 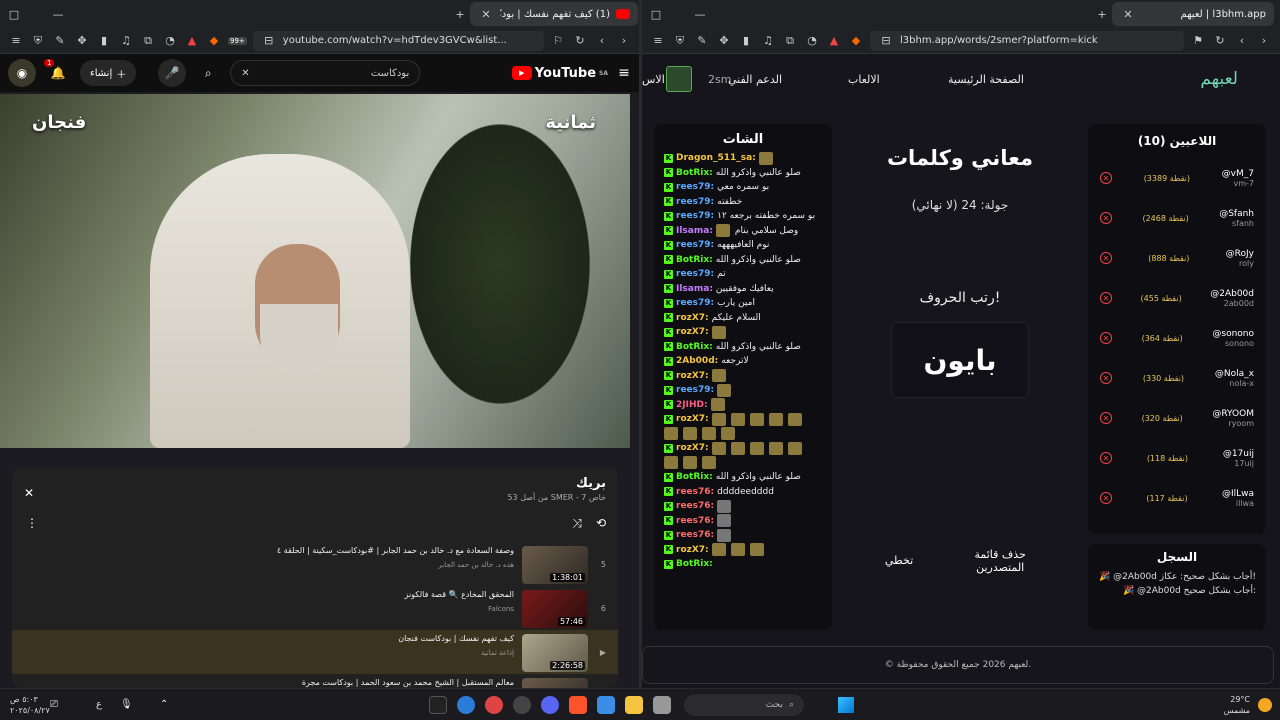 I want to click on brave-icon, so click(x=578, y=704).